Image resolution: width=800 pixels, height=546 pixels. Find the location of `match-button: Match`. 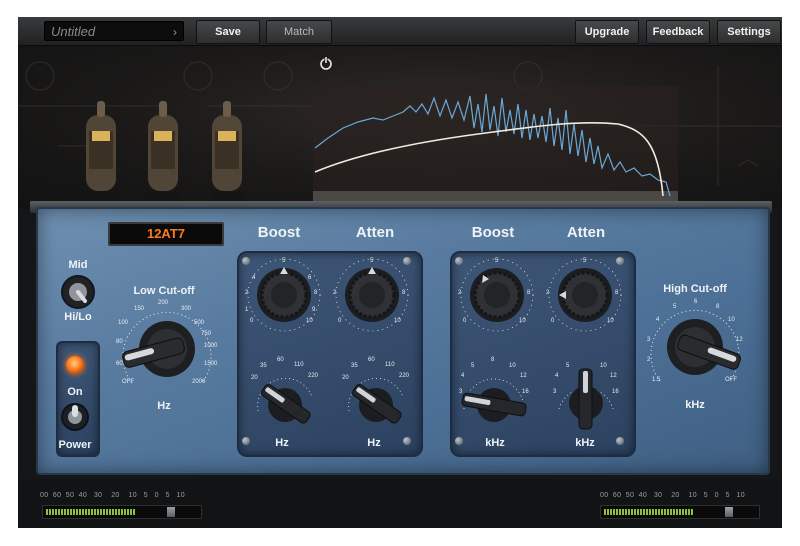

match-button: Match is located at coordinates (299, 32).